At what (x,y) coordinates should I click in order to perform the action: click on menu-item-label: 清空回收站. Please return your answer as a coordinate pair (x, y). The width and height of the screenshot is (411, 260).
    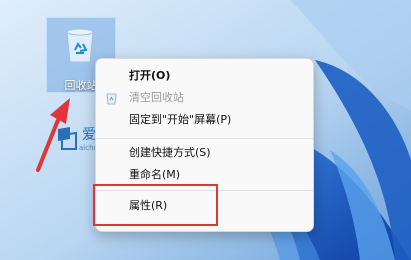
    Looking at the image, I should click on (156, 97).